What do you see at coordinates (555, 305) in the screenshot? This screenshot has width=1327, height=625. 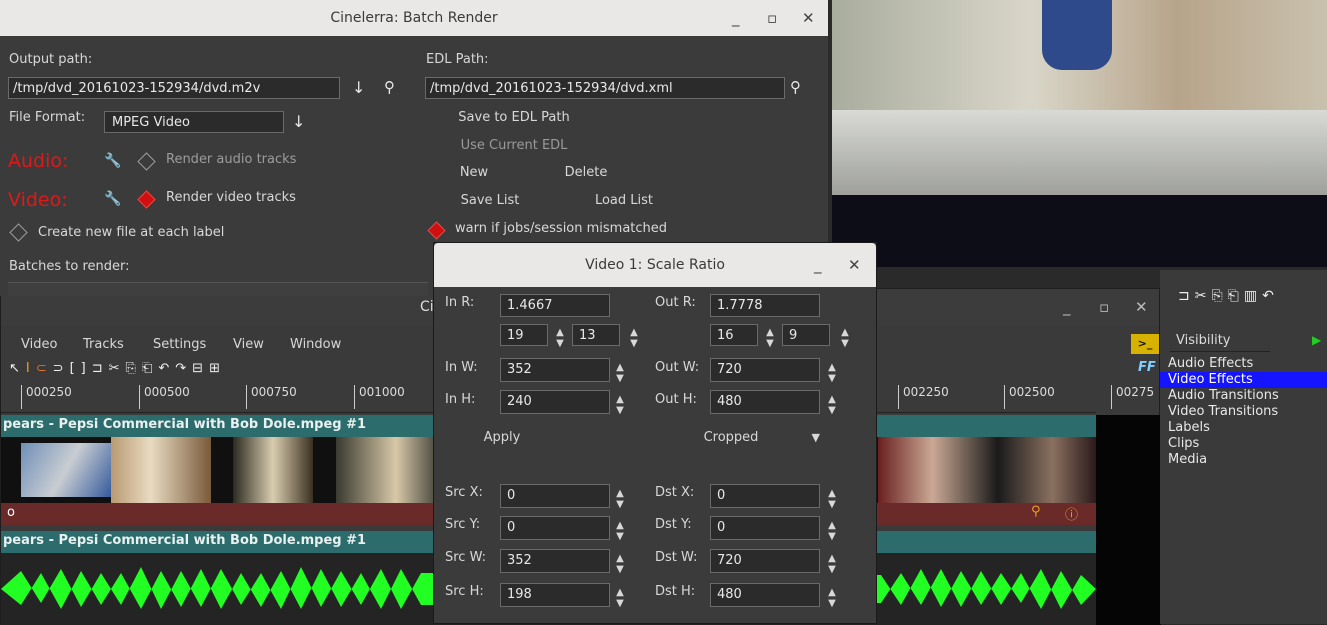 I see `in-r-field: 1.4667` at bounding box center [555, 305].